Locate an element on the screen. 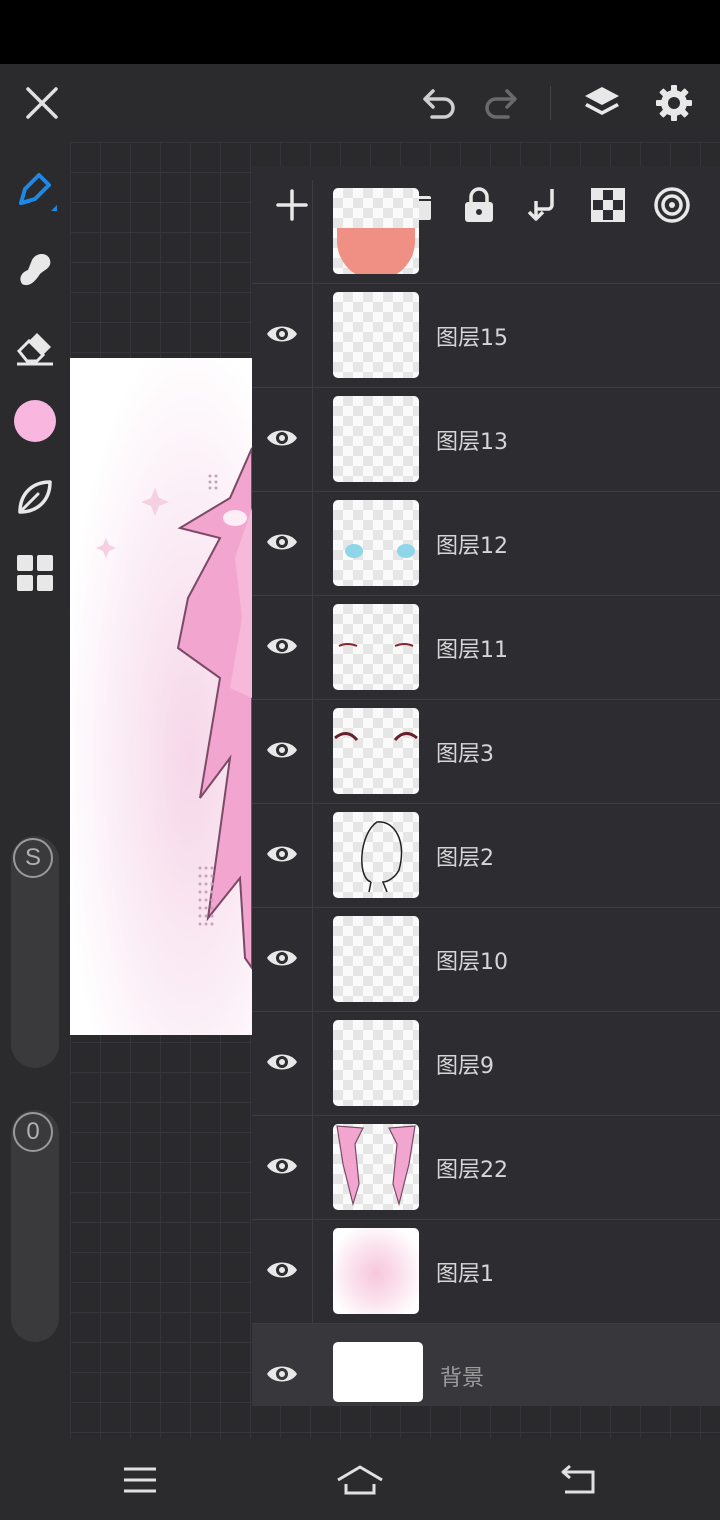 The width and height of the screenshot is (720, 1520). layer-row: 图层11 is located at coordinates (486, 648).